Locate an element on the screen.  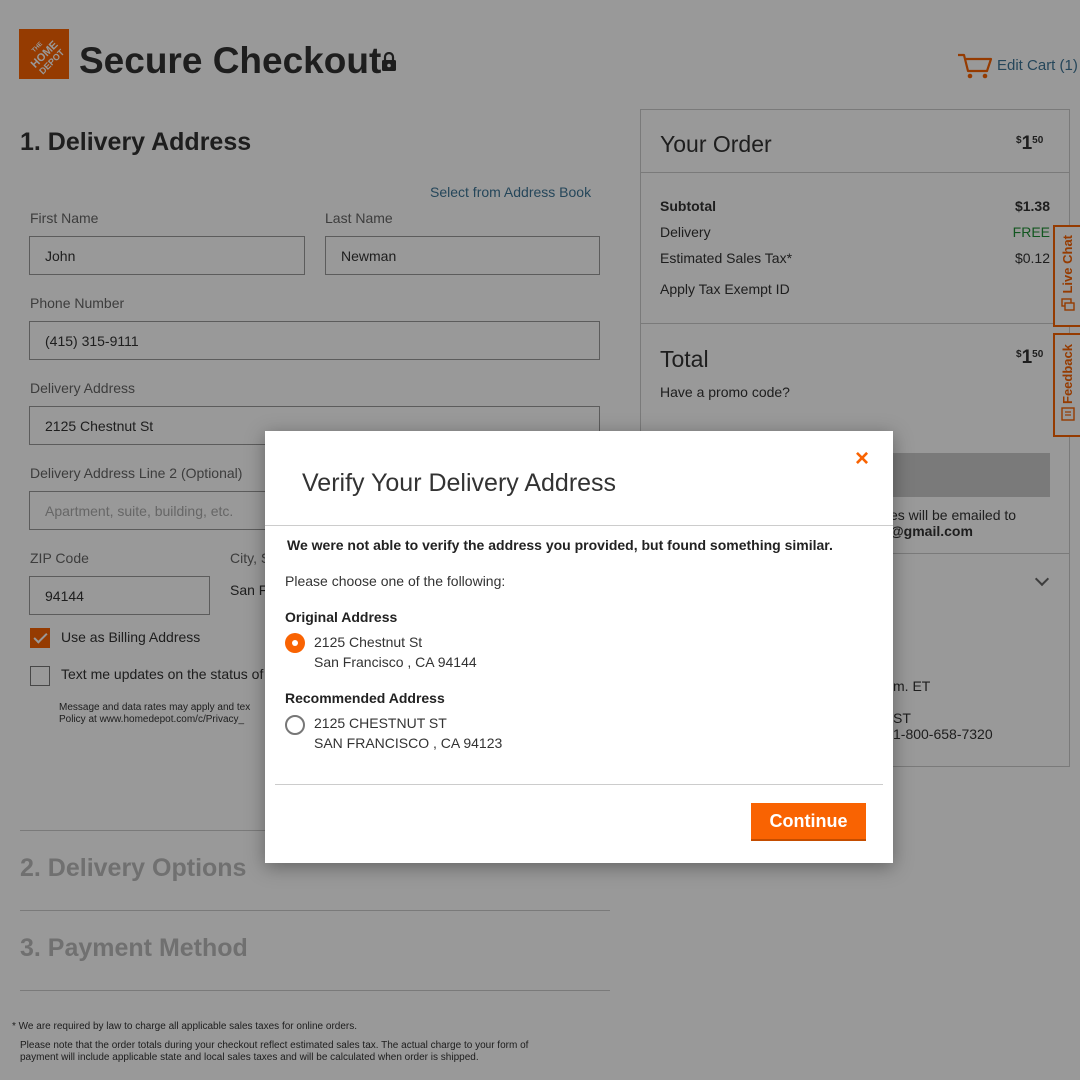
continue-button: Continue is located at coordinates (808, 822).